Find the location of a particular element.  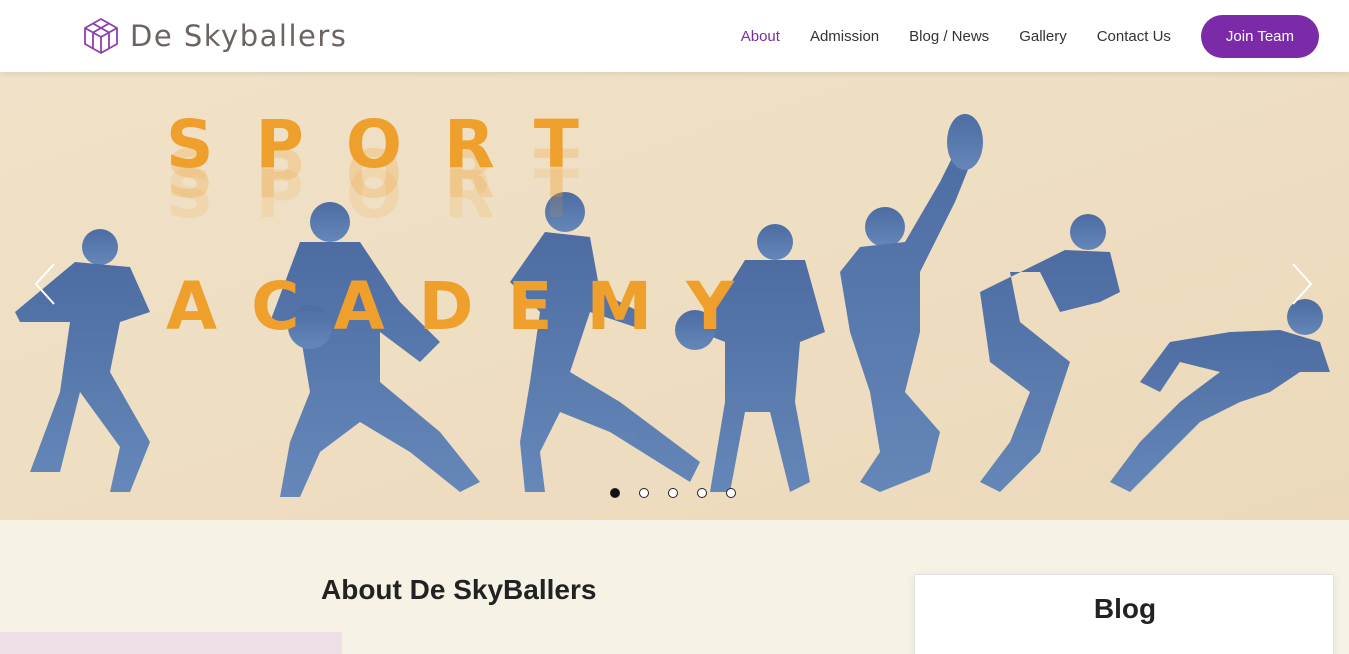

blog-sidebar-card: Blog is located at coordinates (1124, 614).